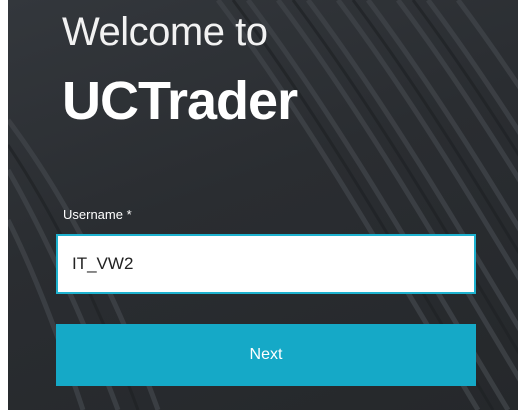 This screenshot has height=414, width=526. Describe the element at coordinates (266, 355) in the screenshot. I see `next-button: Next` at that location.